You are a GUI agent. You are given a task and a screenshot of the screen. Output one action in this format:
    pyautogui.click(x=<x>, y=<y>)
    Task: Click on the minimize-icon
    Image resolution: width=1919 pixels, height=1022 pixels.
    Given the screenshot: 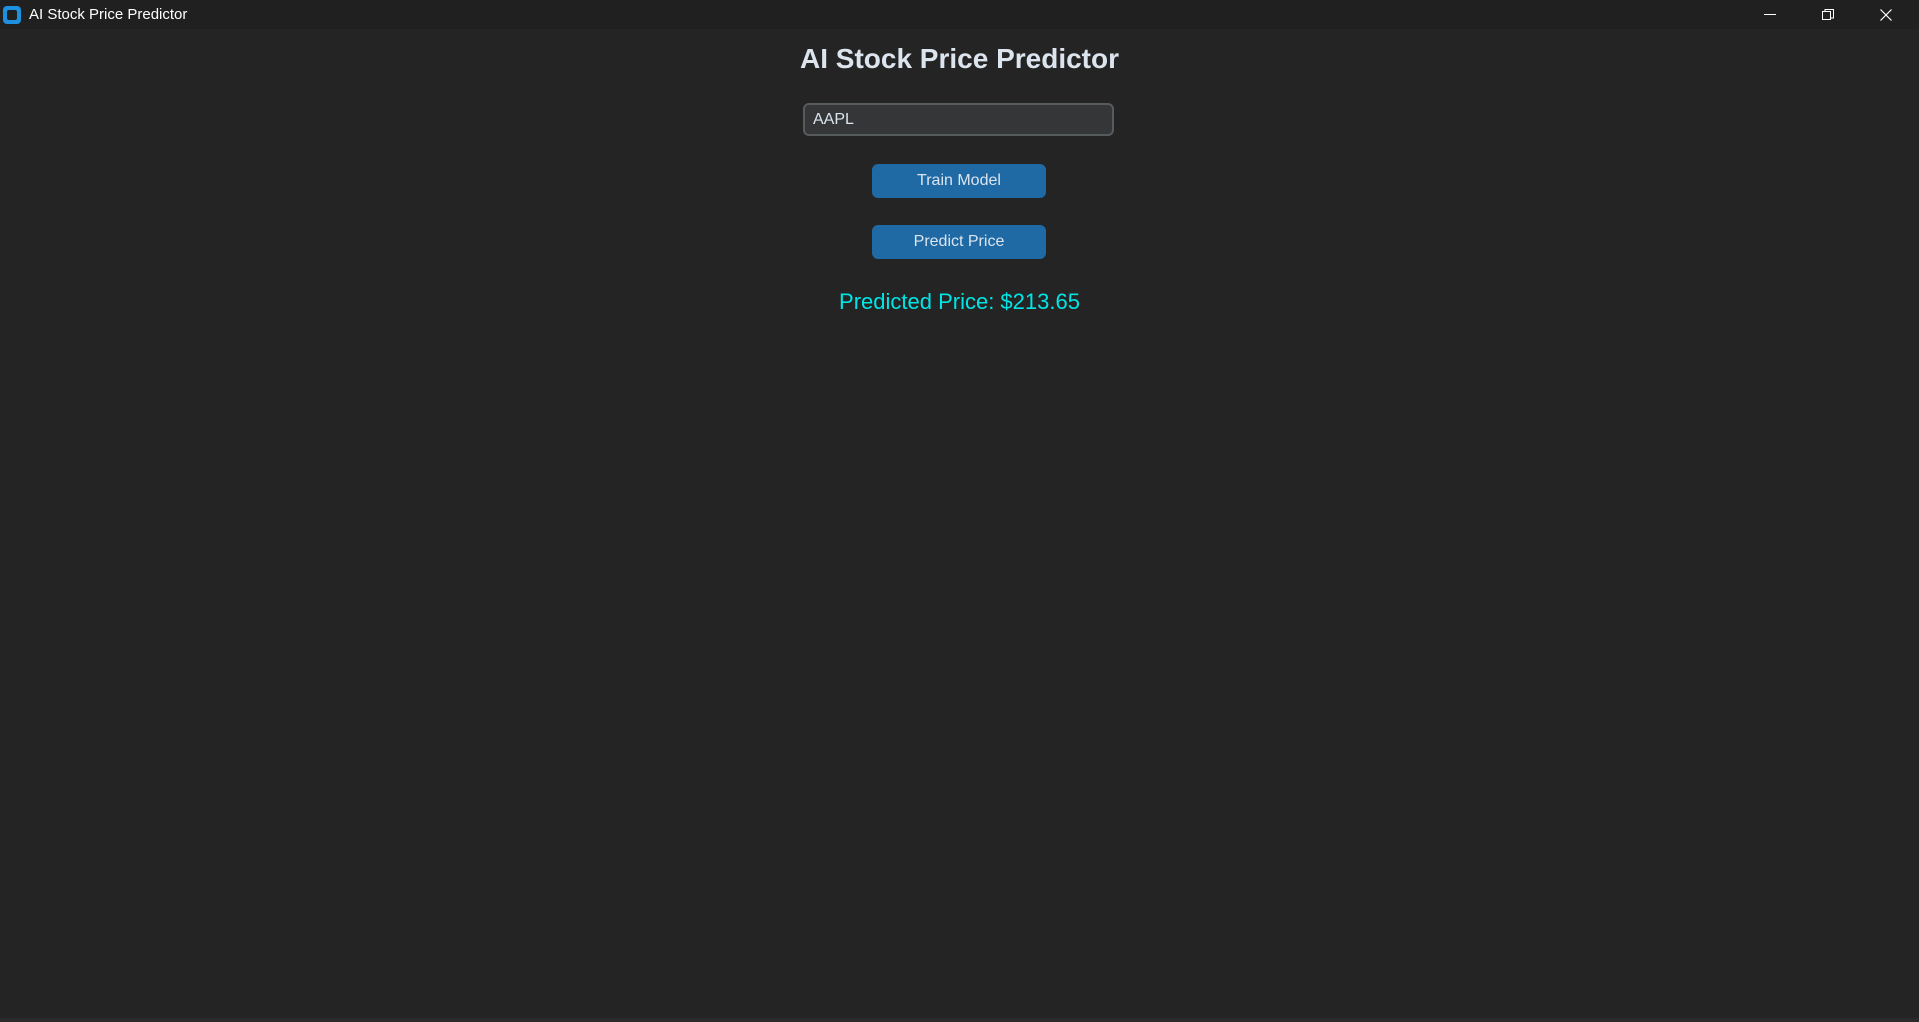 What is the action you would take?
    pyautogui.click(x=1770, y=14)
    